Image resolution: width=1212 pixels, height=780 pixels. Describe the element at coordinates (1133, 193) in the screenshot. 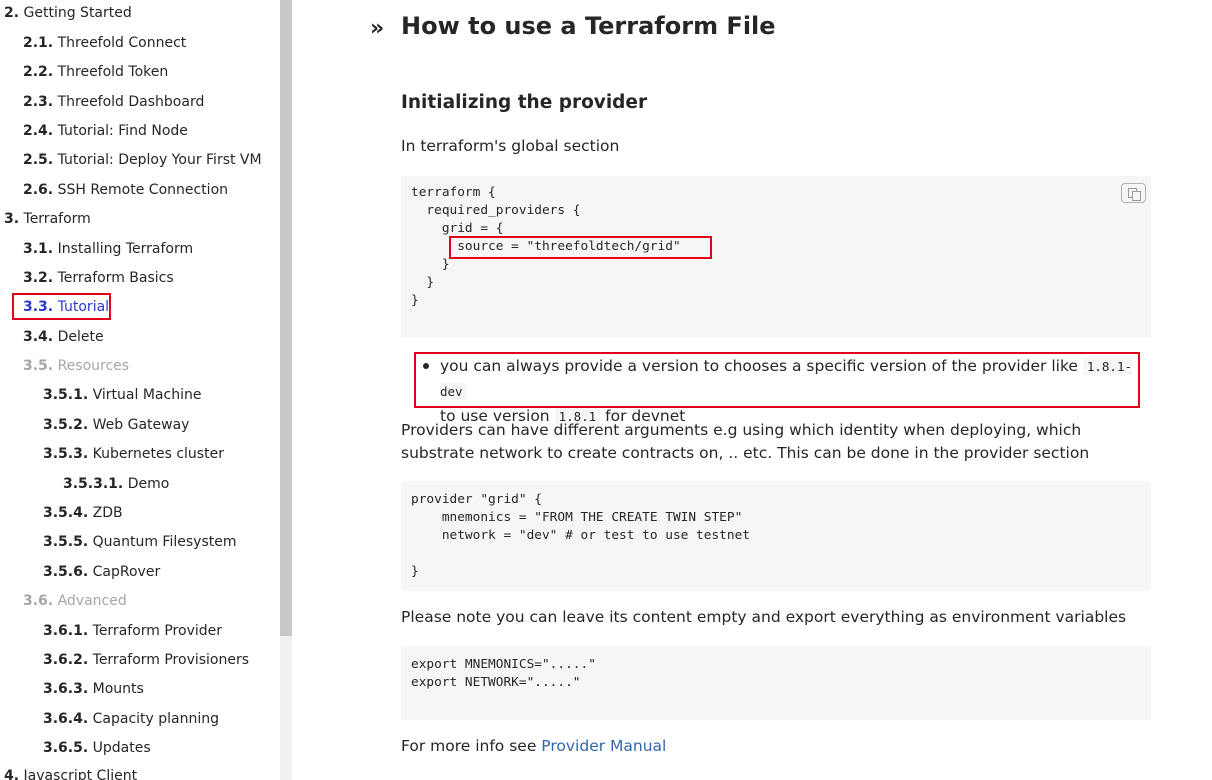

I see `copy-icon` at that location.